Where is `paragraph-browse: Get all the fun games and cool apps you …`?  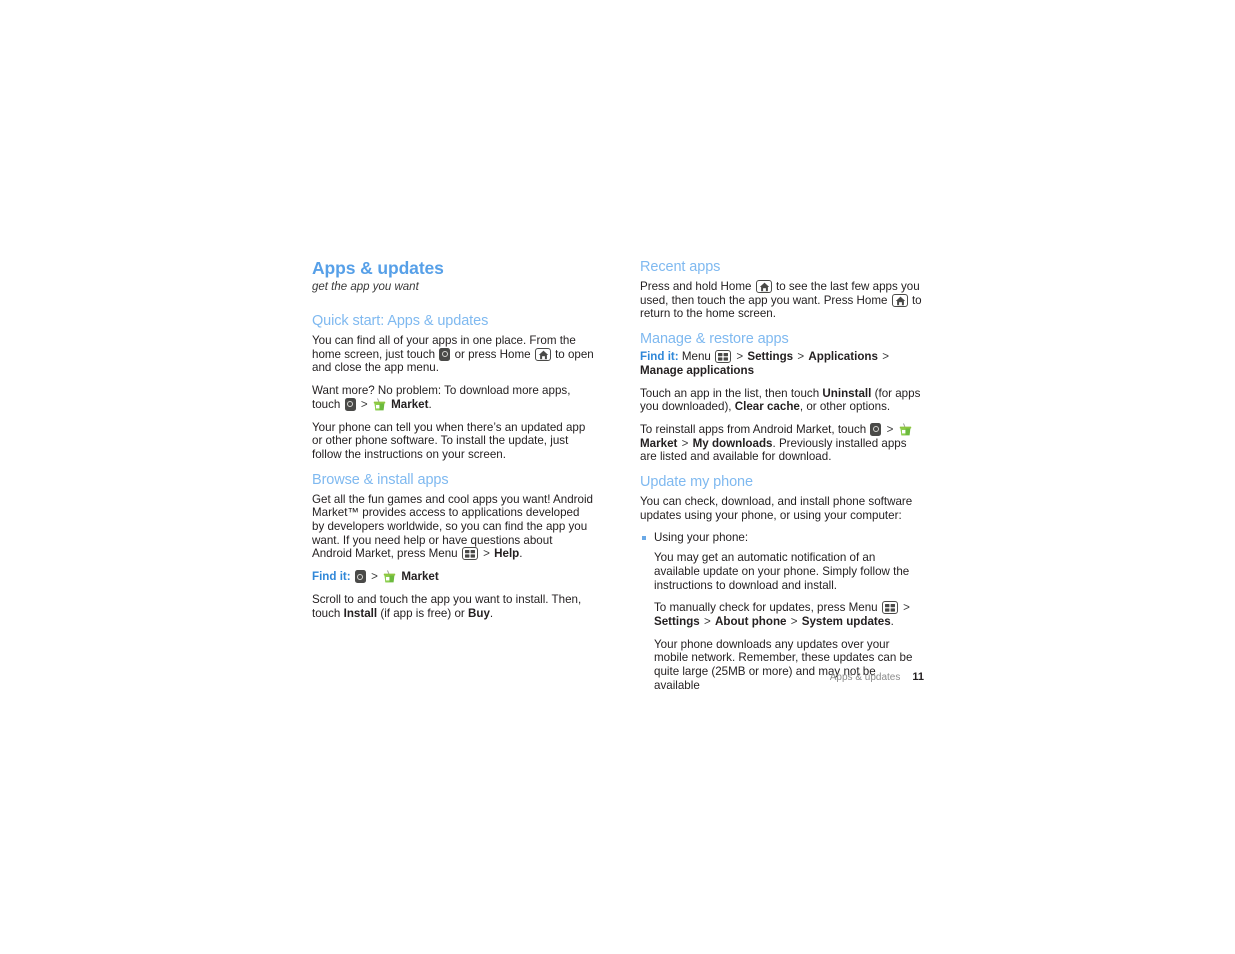 paragraph-browse: Get all the fun games and cool apps you … is located at coordinates (453, 527).